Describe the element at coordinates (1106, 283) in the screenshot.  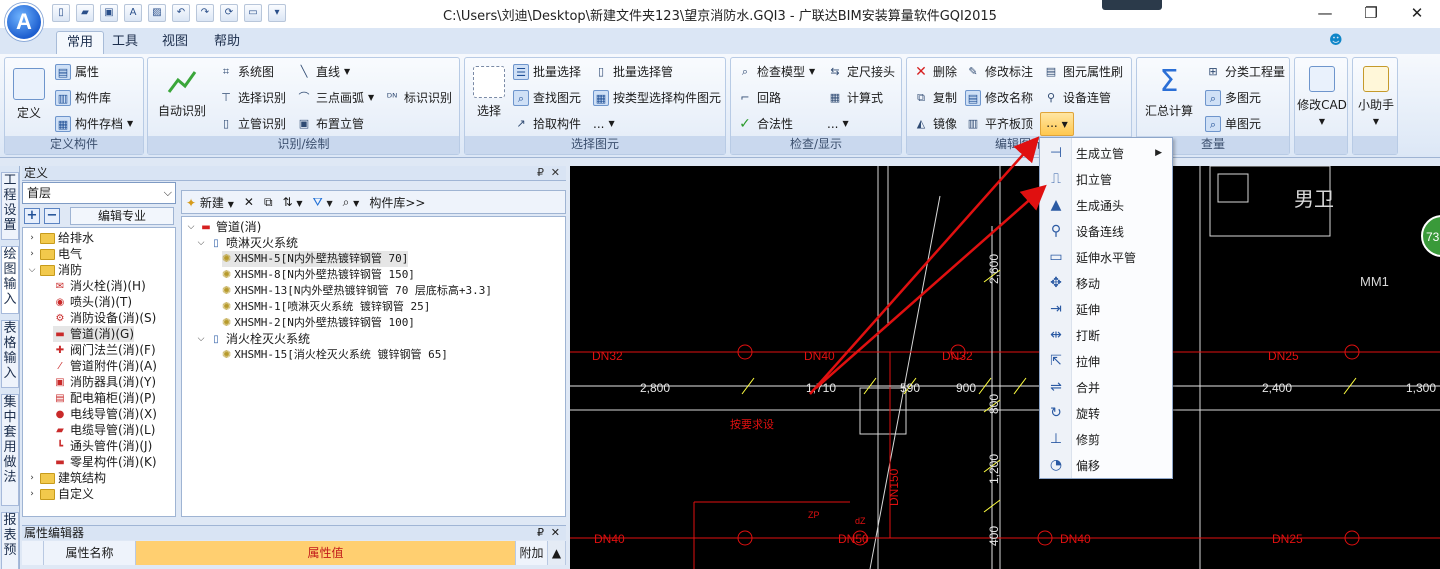
I see `menu-item: ✥ 移动` at that location.